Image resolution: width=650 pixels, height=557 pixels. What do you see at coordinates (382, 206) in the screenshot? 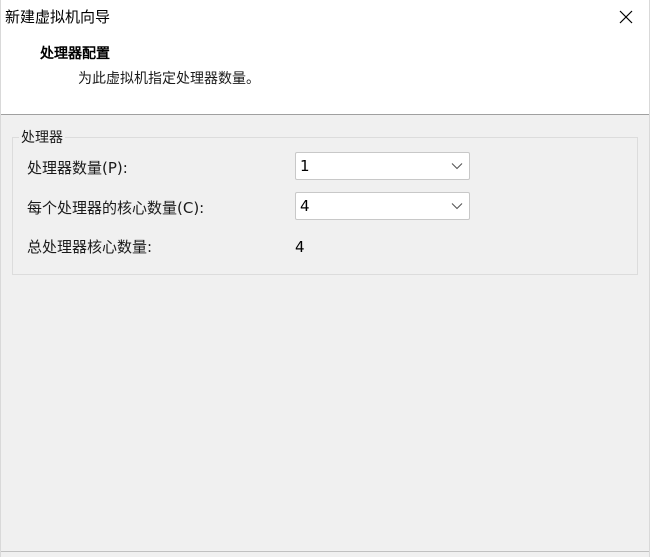
I see `cores-per-processor-select: 4` at bounding box center [382, 206].